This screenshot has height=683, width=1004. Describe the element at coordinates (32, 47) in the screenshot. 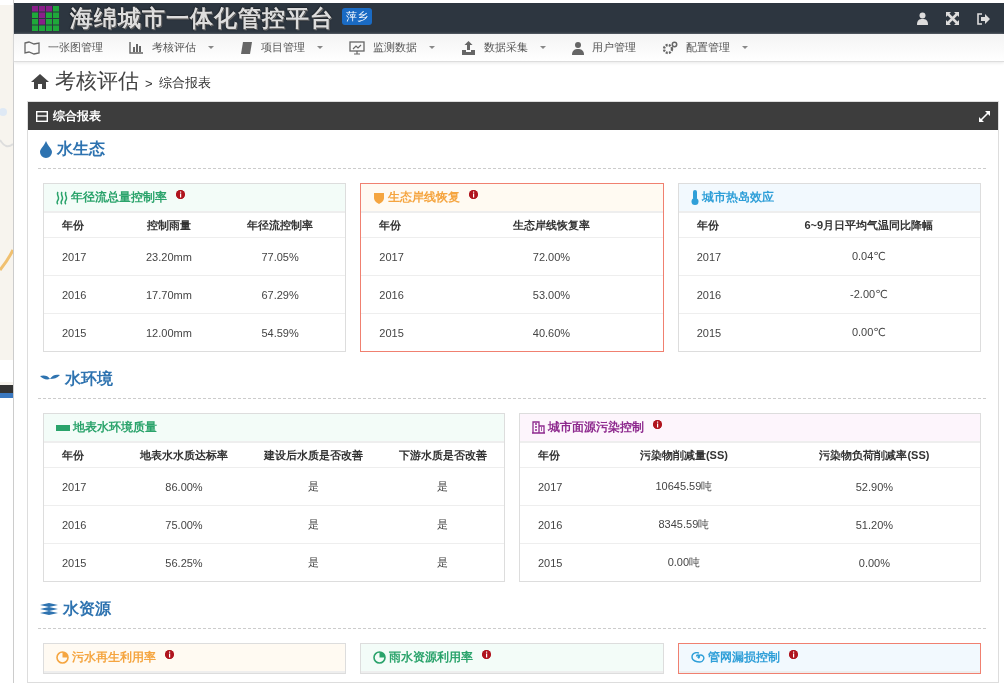

I see `map-icon` at that location.